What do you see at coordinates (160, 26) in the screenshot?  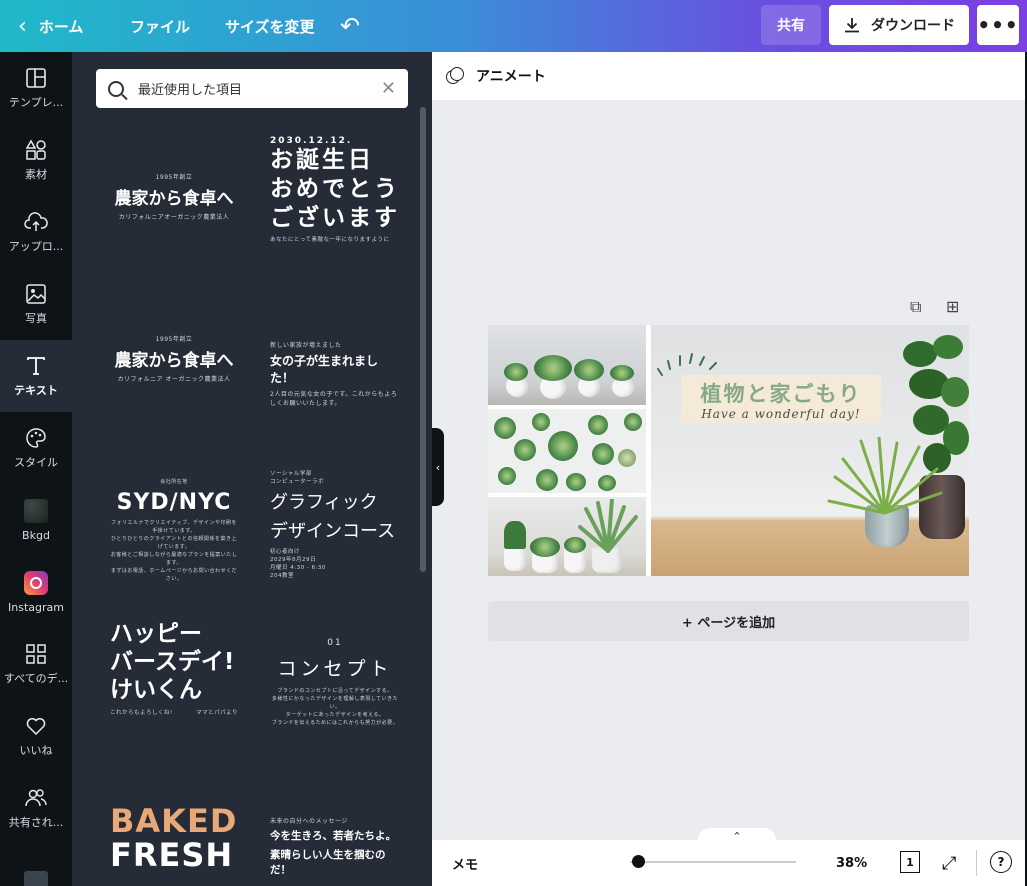 I see `file-menu-button: ファイル` at bounding box center [160, 26].